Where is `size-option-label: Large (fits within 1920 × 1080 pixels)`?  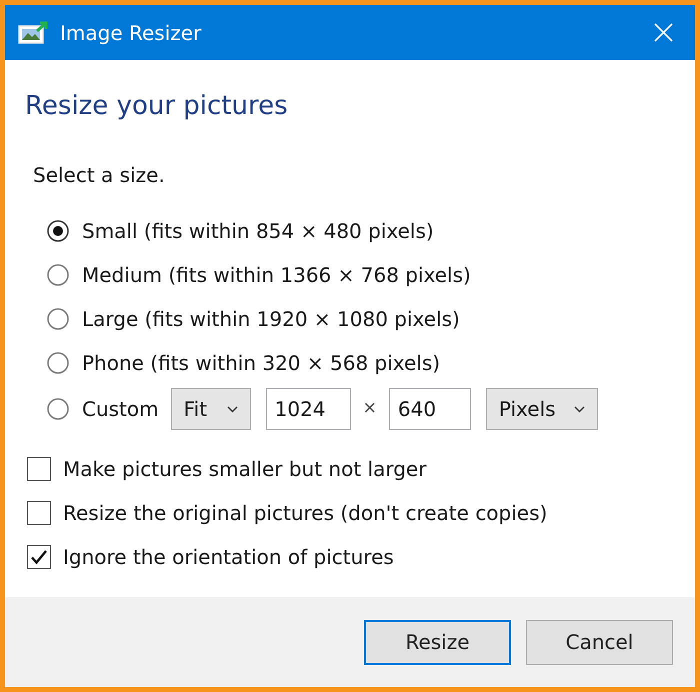 size-option-label: Large (fits within 1920 × 1080 pixels) is located at coordinates (271, 319).